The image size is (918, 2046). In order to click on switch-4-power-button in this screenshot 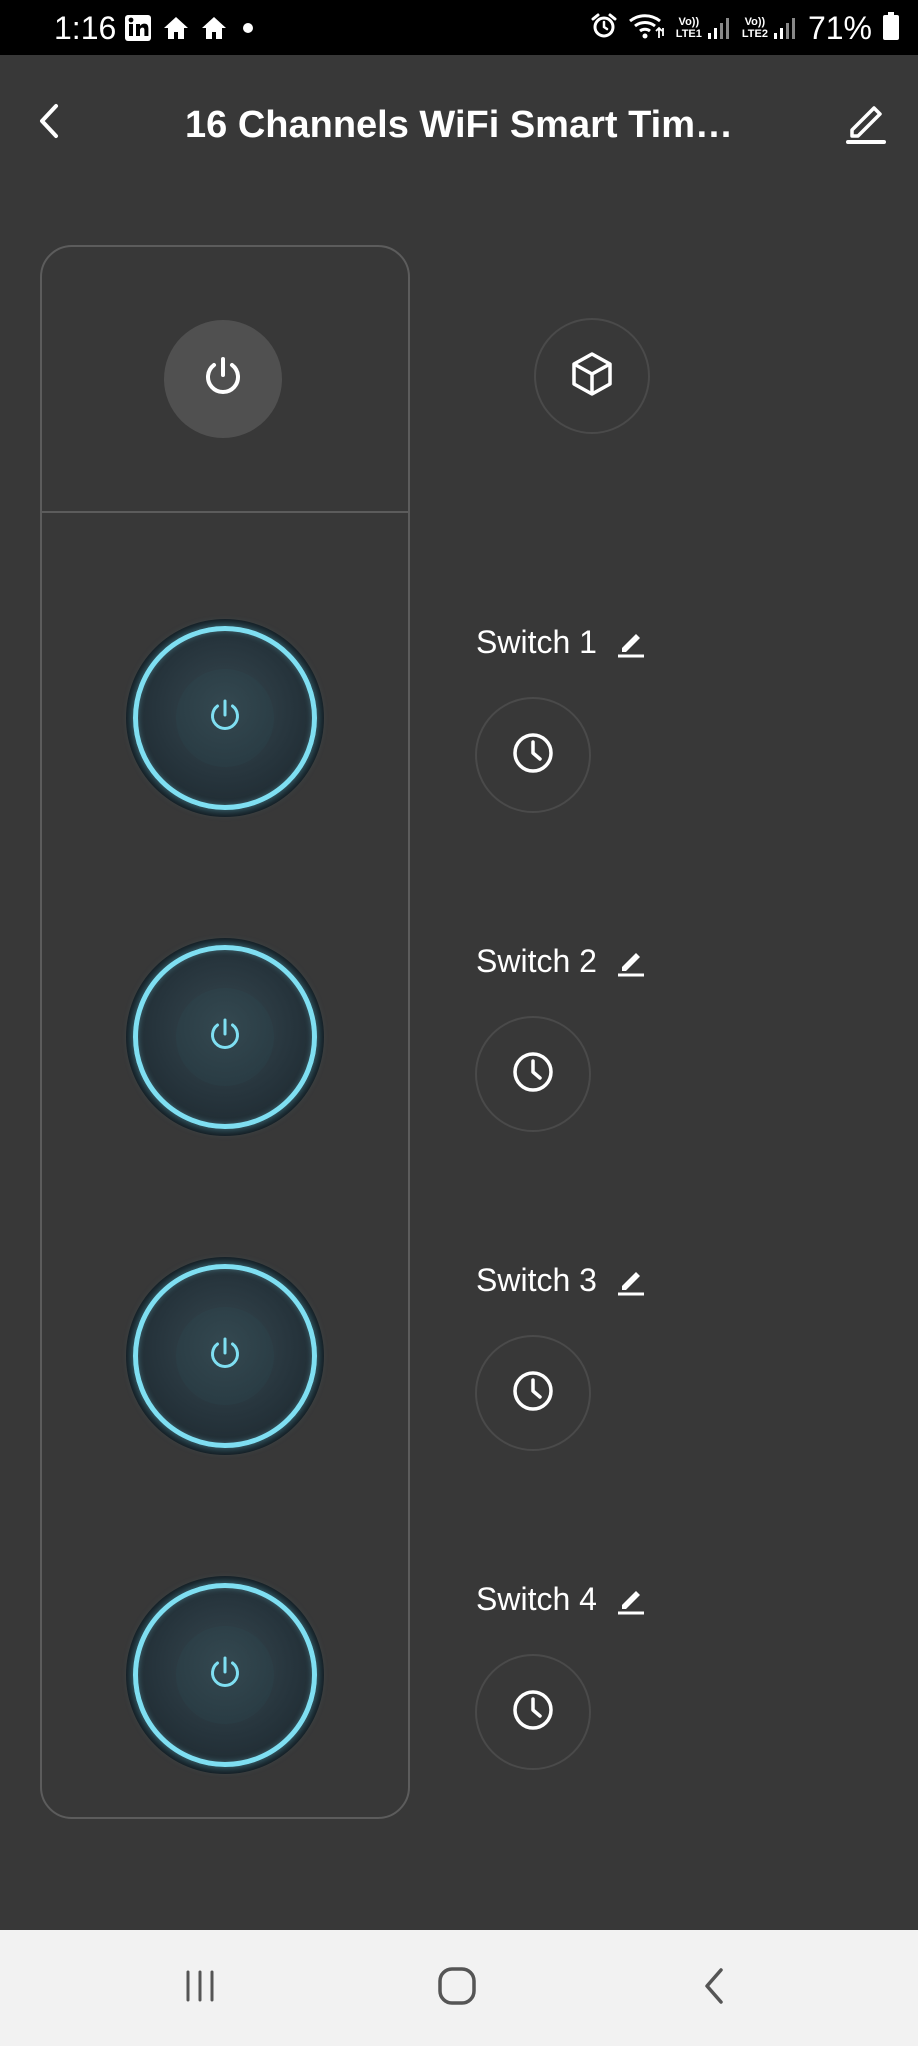, I will do `click(225, 1675)`.